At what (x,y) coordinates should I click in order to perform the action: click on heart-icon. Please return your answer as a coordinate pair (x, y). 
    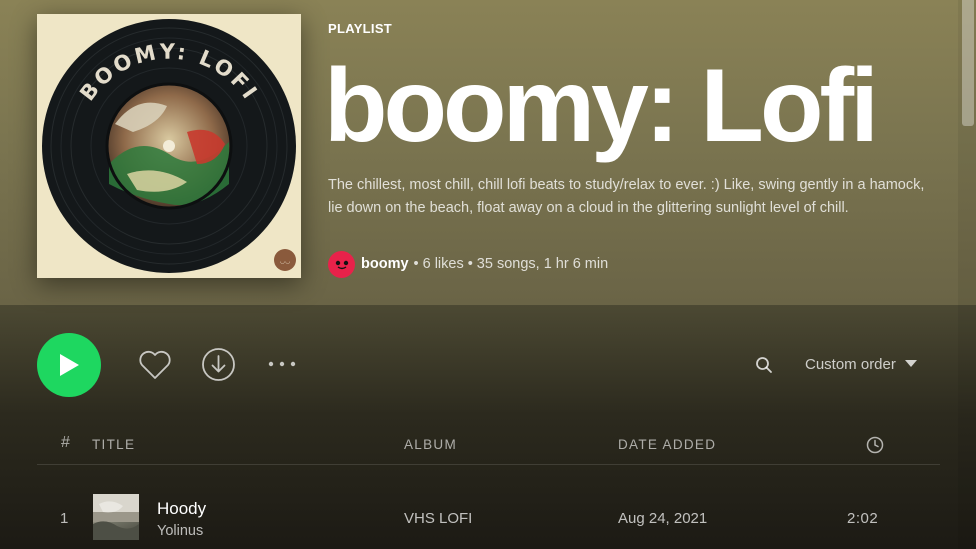
    Looking at the image, I should click on (155, 364).